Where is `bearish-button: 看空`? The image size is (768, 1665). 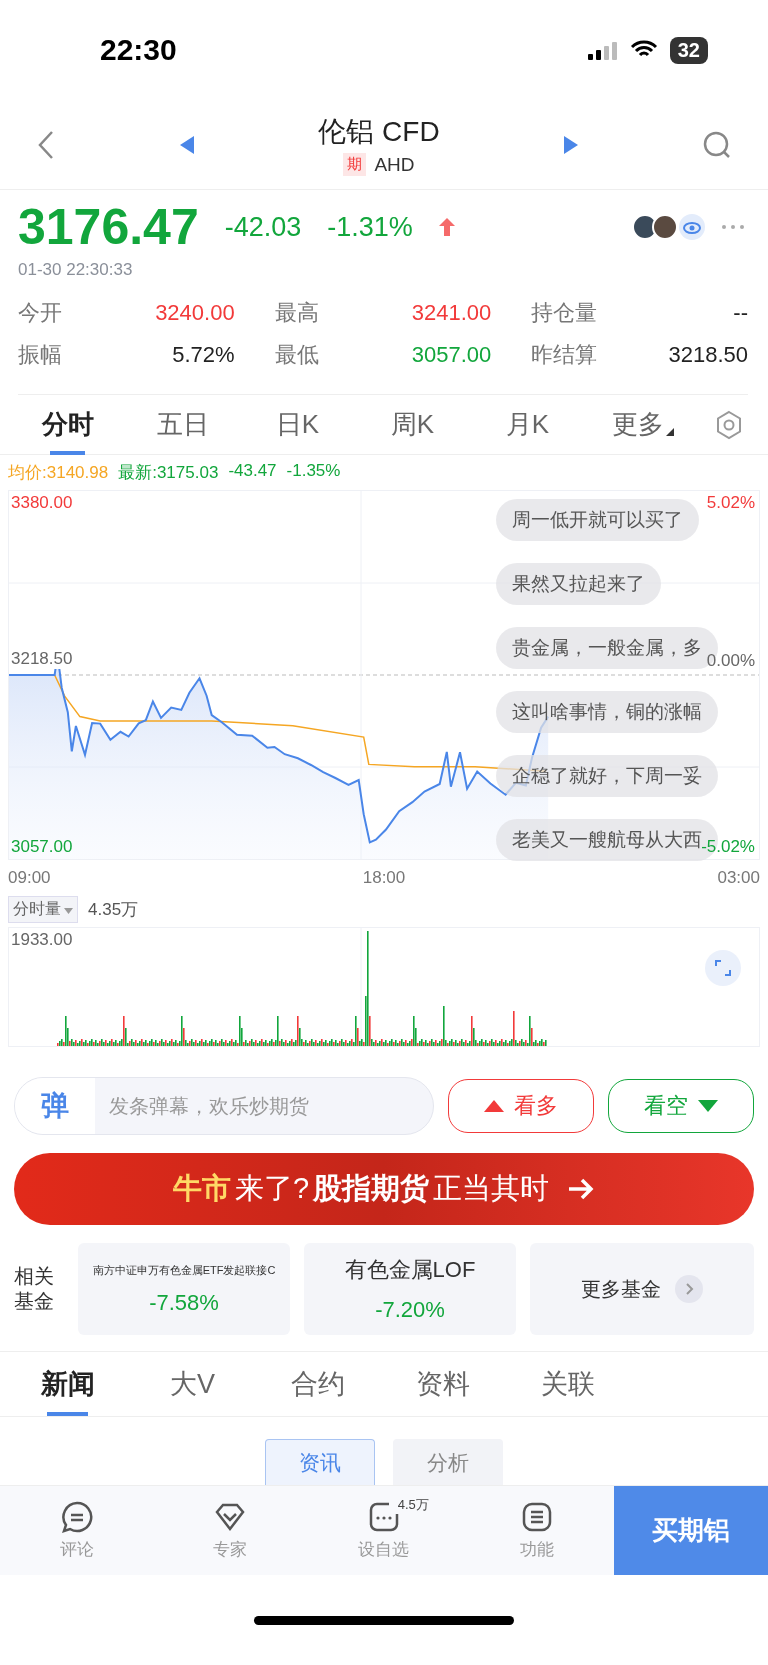
bearish-button: 看空 is located at coordinates (681, 1106).